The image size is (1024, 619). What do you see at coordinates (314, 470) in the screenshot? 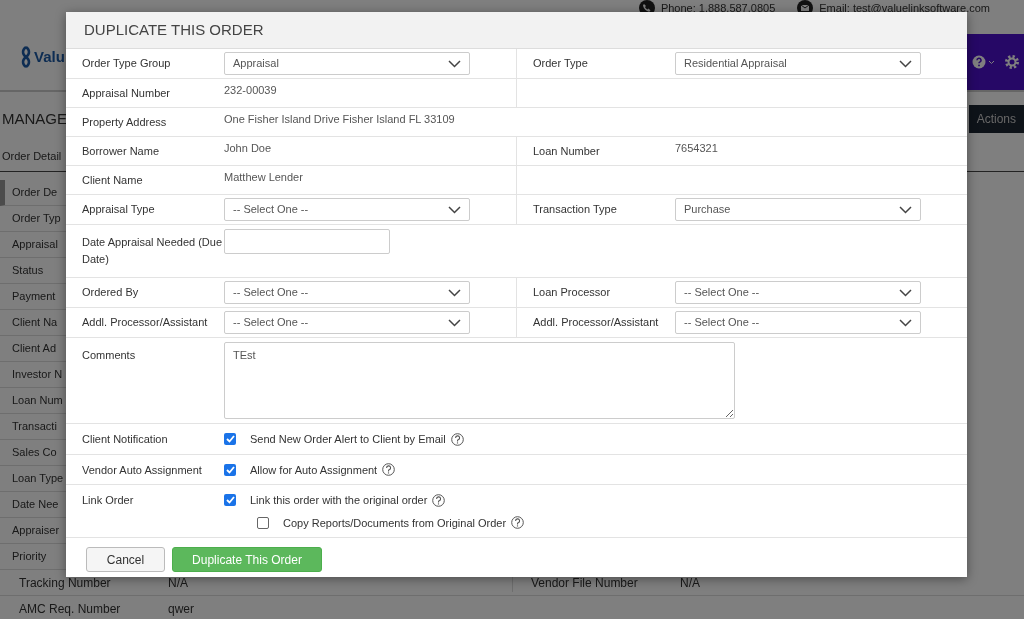
I see `checkbox-label: Allow for Auto Assignment` at bounding box center [314, 470].